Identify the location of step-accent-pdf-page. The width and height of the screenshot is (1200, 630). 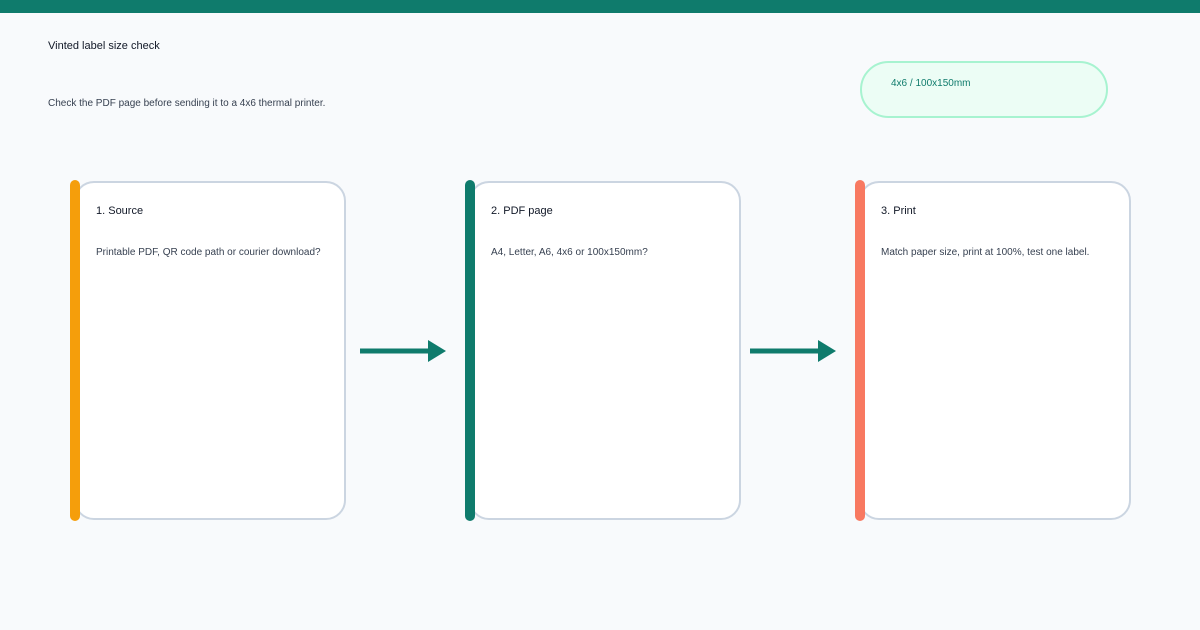
(470, 350).